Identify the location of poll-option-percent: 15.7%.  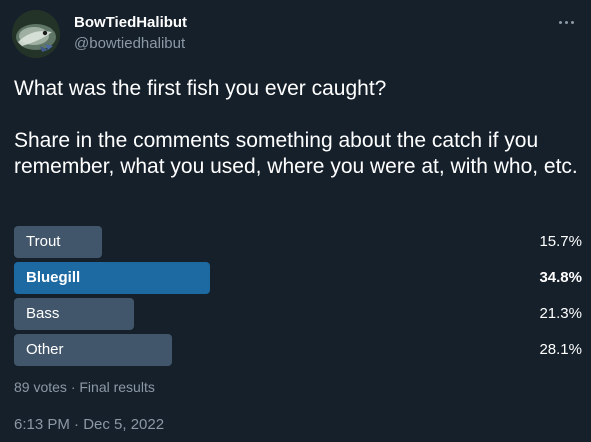
(560, 241).